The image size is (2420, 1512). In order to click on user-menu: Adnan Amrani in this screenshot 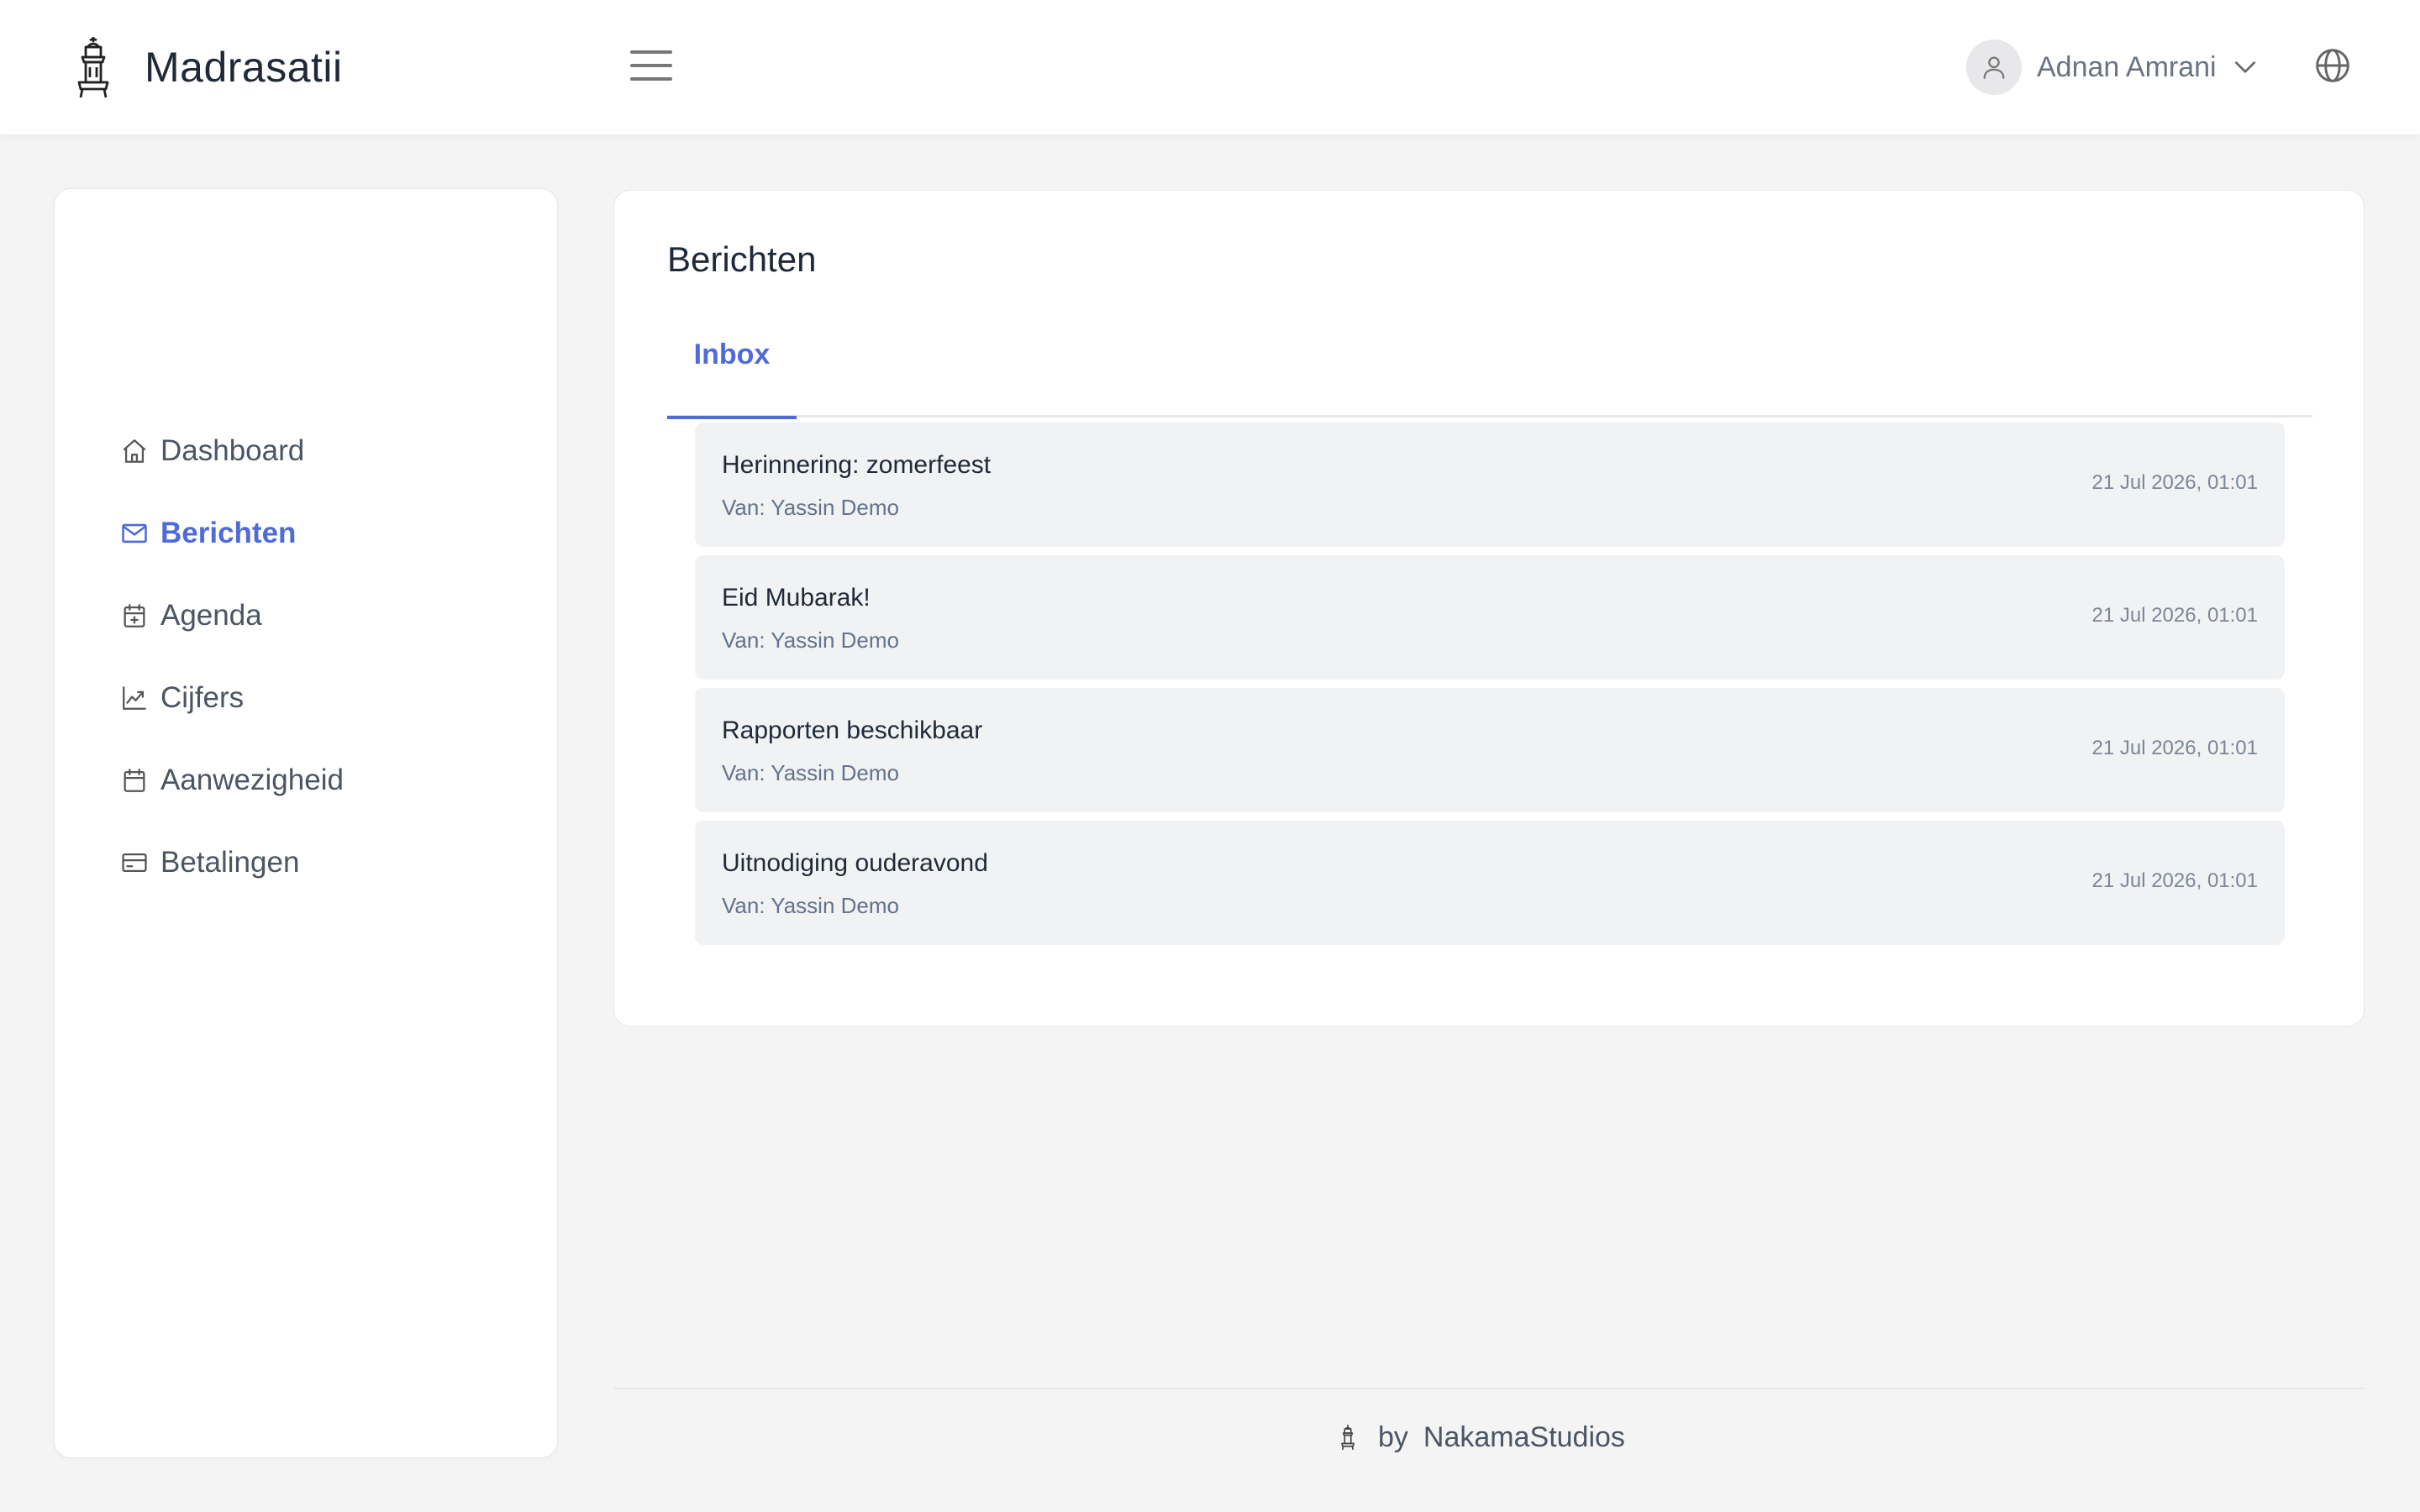, I will do `click(2112, 67)`.